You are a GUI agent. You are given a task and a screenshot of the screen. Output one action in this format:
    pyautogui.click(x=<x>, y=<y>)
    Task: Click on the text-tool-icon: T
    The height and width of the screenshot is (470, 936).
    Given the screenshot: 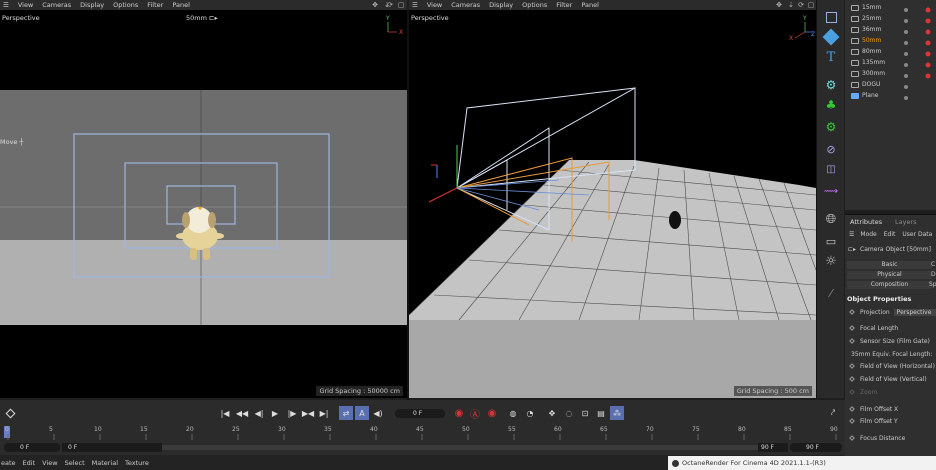 What is the action you would take?
    pyautogui.click(x=831, y=57)
    